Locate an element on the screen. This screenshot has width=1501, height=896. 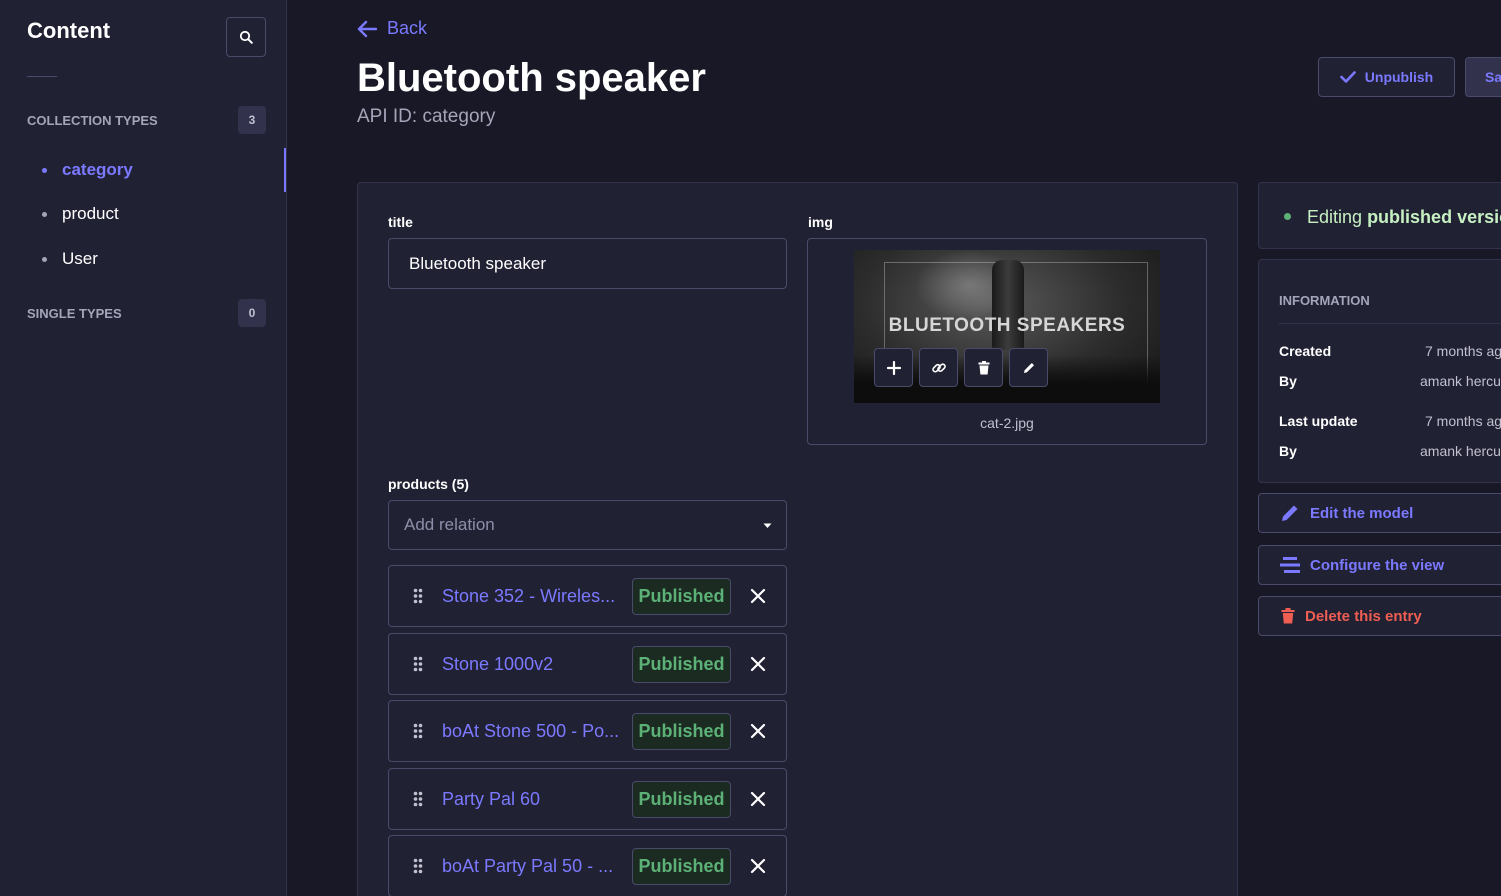
check-icon is located at coordinates (1347, 77).